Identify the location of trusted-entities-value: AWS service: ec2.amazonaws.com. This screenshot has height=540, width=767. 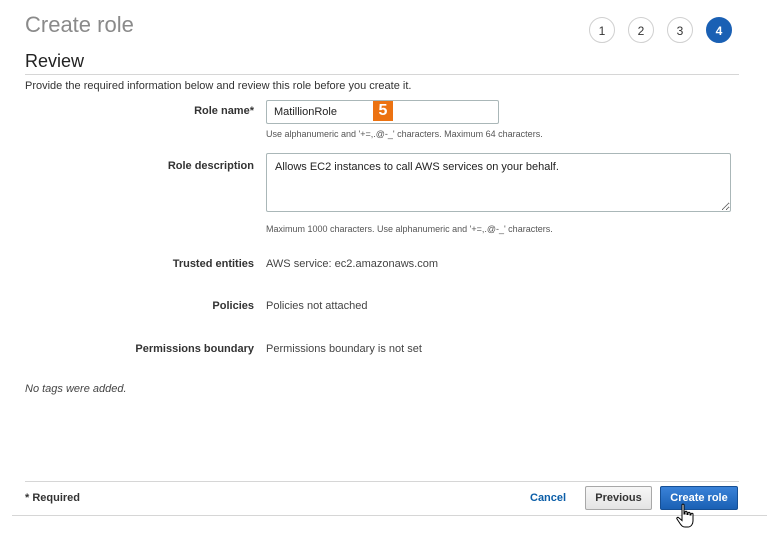
(352, 264).